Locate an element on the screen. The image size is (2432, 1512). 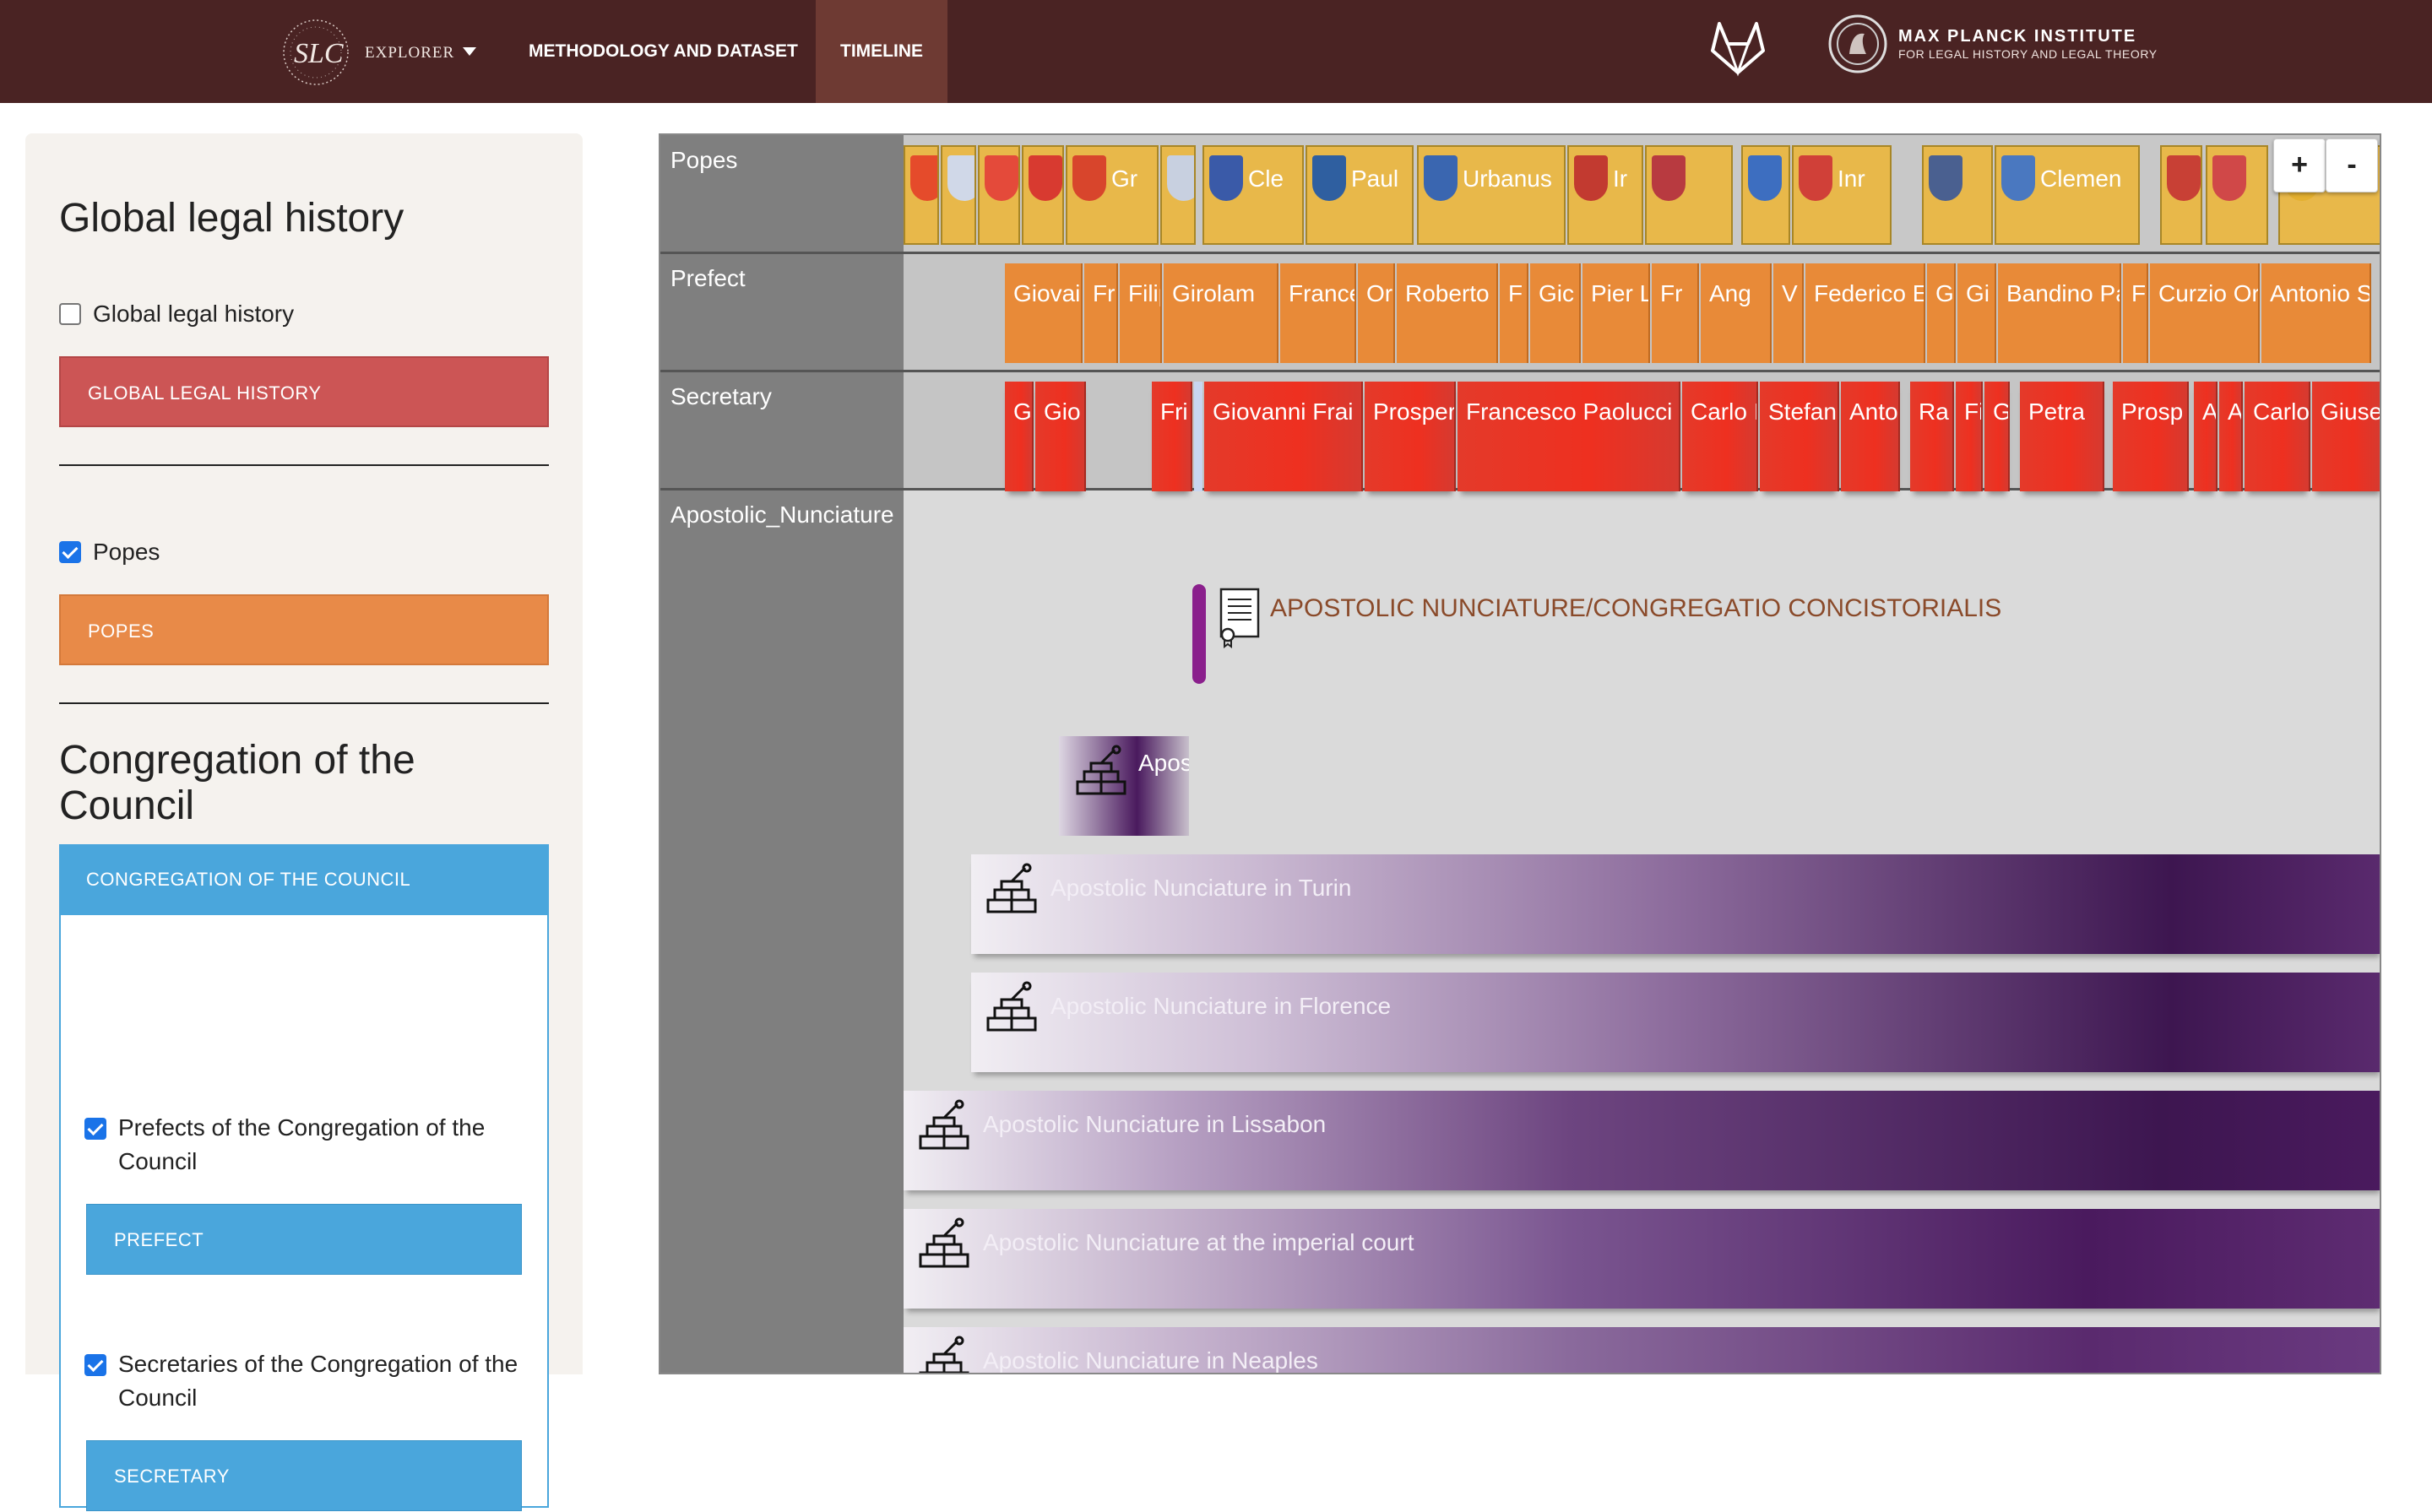
zoom-out-button: - is located at coordinates (2352, 165).